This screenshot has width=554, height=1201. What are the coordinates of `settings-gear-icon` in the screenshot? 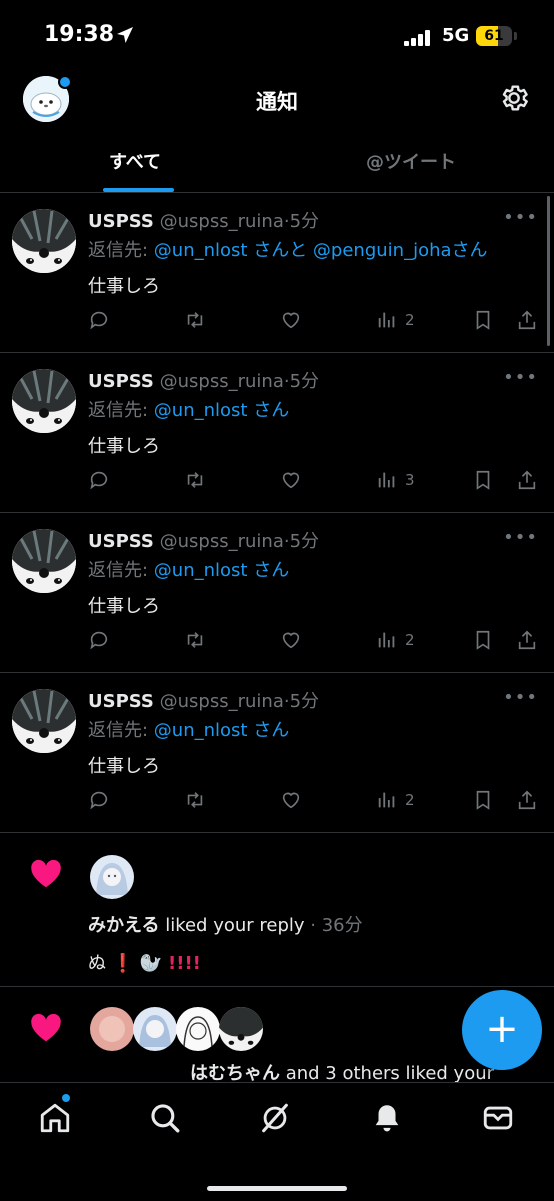 It's located at (514, 98).